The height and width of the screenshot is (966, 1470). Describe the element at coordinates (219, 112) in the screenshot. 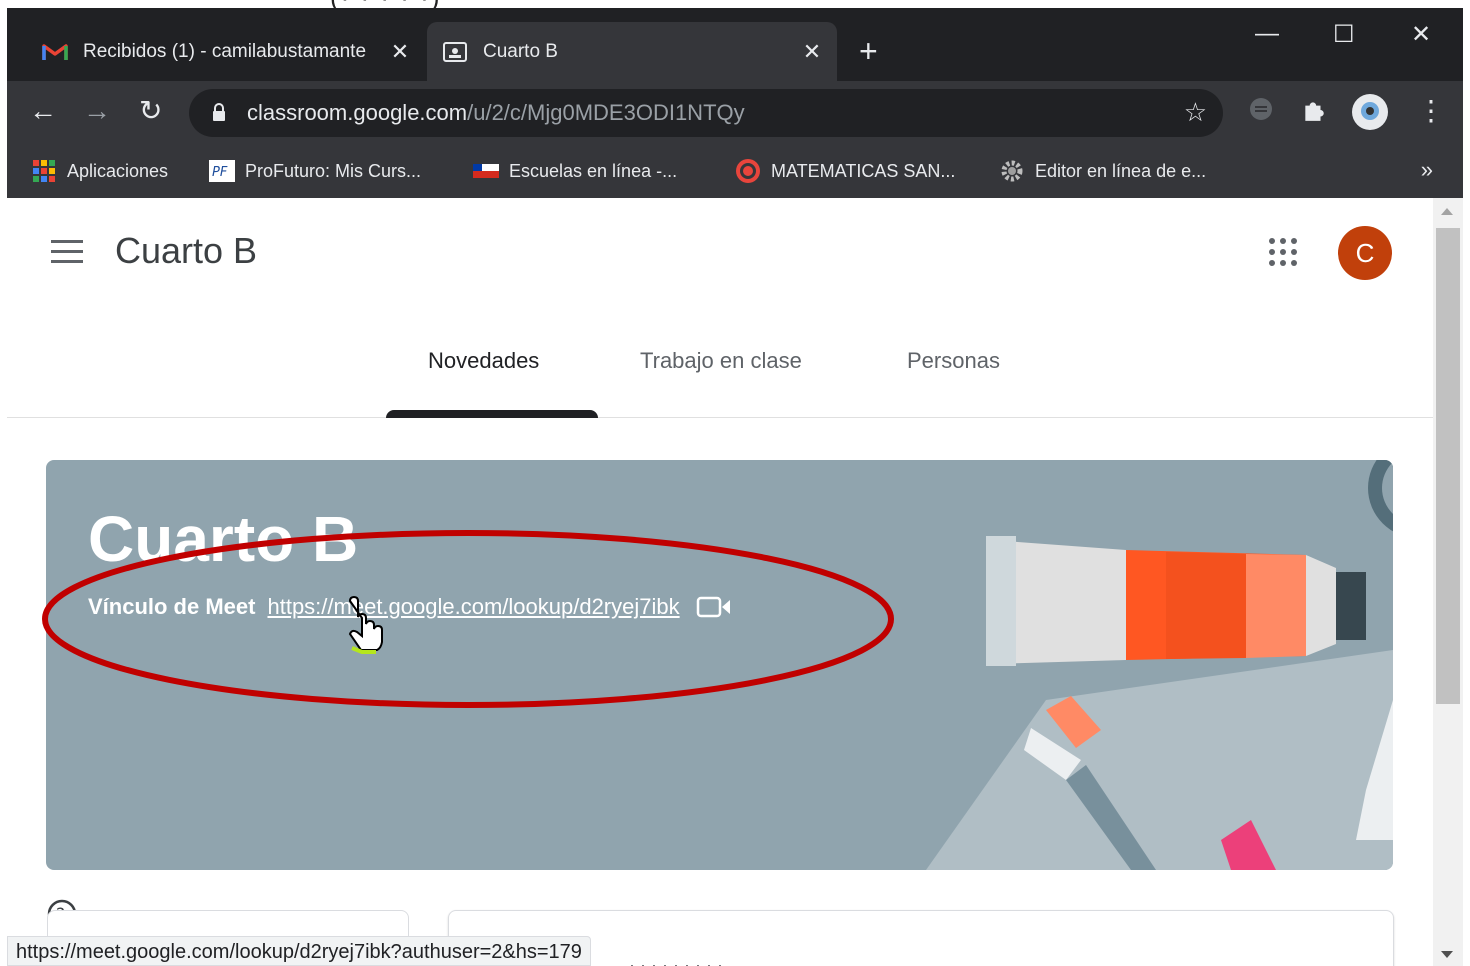

I see `lock-icon` at that location.